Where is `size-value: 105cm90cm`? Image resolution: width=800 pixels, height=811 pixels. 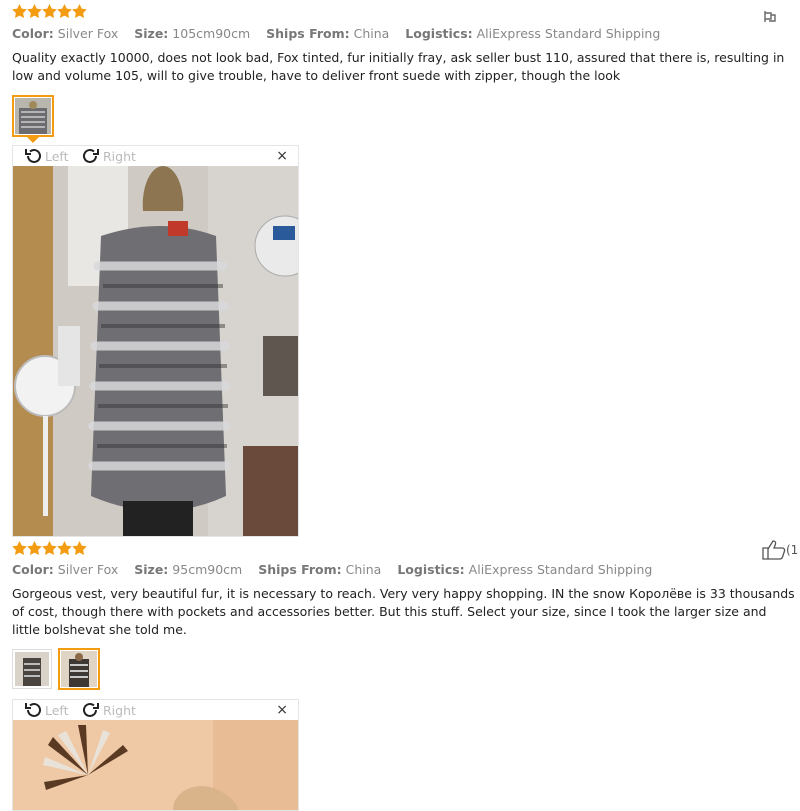
size-value: 105cm90cm is located at coordinates (211, 33).